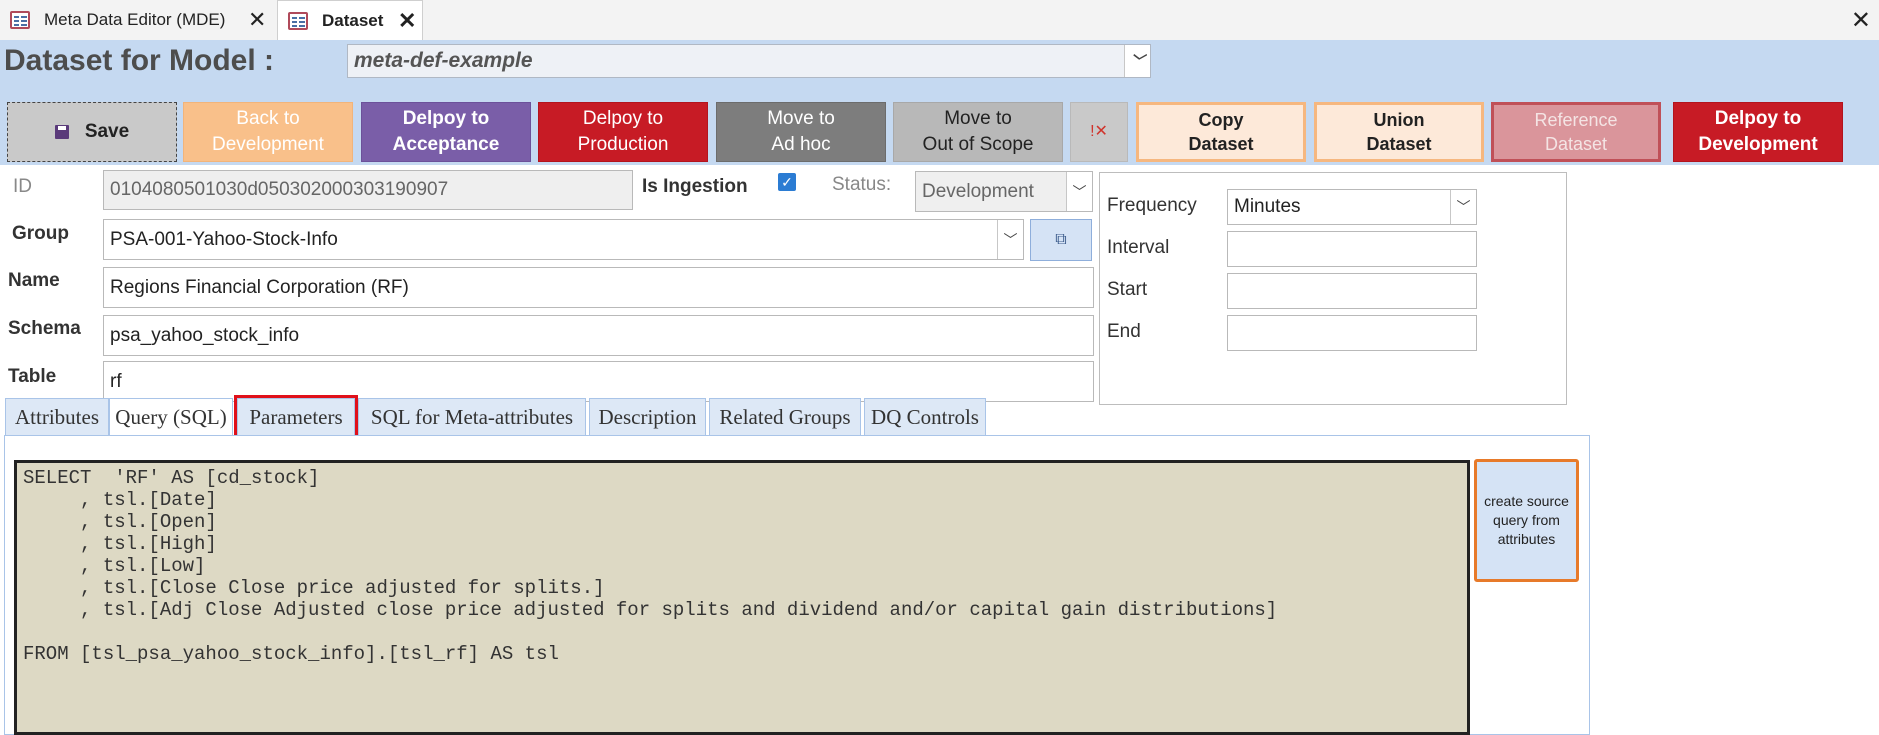 The image size is (1879, 735). Describe the element at coordinates (563, 239) in the screenshot. I see `group-select: PSA-001-Yahoo-Stock-Info ﹀` at that location.